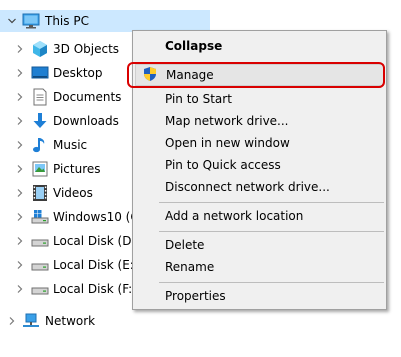  What do you see at coordinates (40, 145) in the screenshot?
I see `music-icon` at bounding box center [40, 145].